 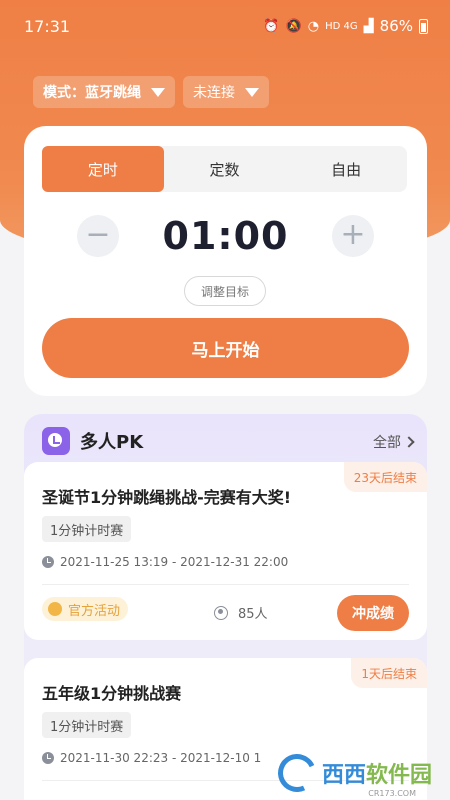 What do you see at coordinates (392, 793) in the screenshot?
I see `watermark-url: CR173.COM` at bounding box center [392, 793].